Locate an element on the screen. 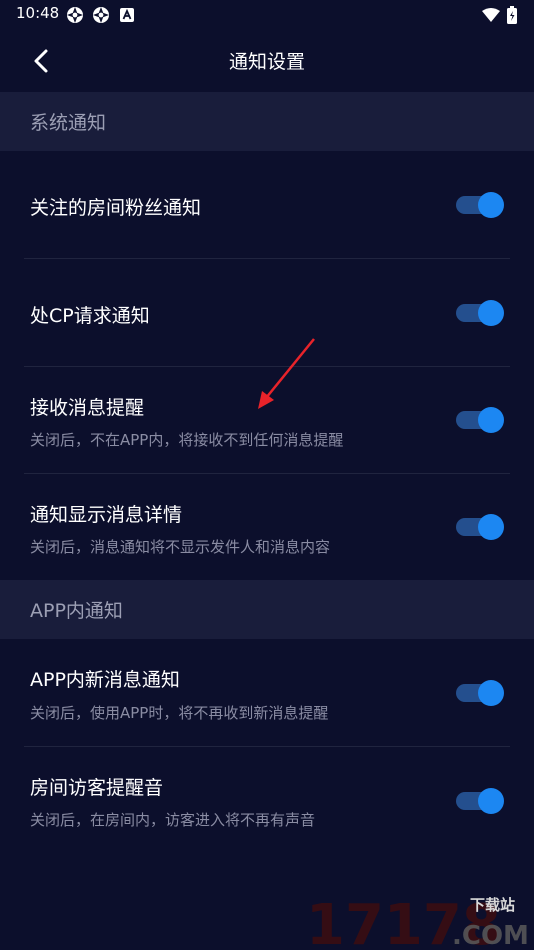  setting-subtitle: 关闭后，不在APP内，将接收不到任何消息提醒 is located at coordinates (187, 440).